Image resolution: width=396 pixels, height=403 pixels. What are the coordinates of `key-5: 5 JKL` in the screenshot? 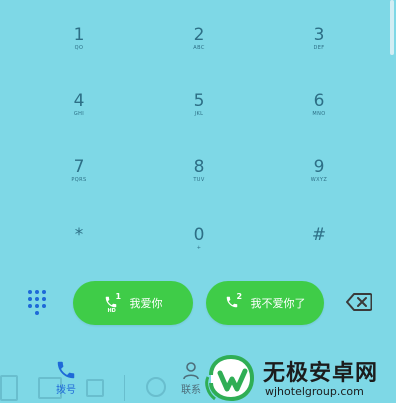 It's located at (199, 116).